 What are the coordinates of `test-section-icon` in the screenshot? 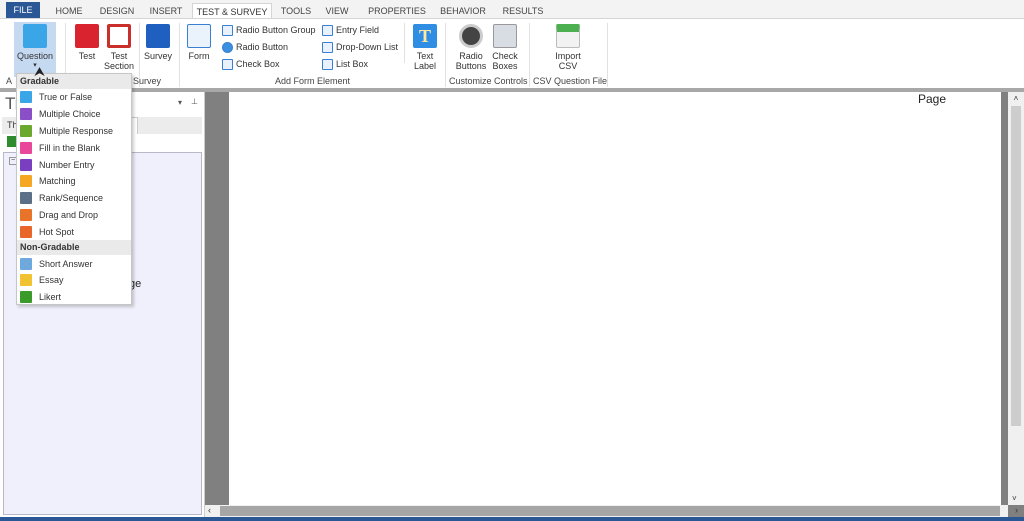 It's located at (119, 36).